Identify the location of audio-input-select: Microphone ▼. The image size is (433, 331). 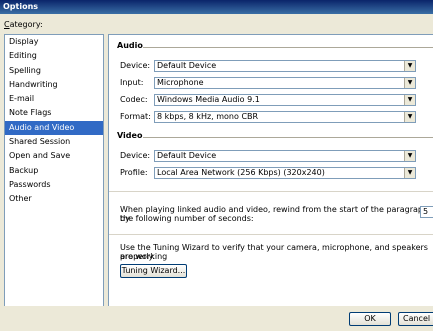
(285, 83).